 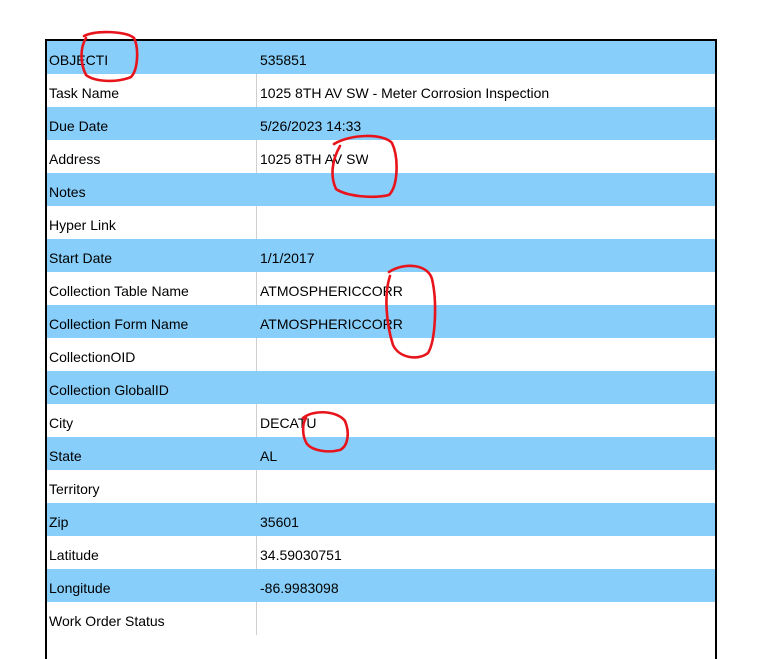 What do you see at coordinates (67, 192) in the screenshot?
I see `row-label: Notes` at bounding box center [67, 192].